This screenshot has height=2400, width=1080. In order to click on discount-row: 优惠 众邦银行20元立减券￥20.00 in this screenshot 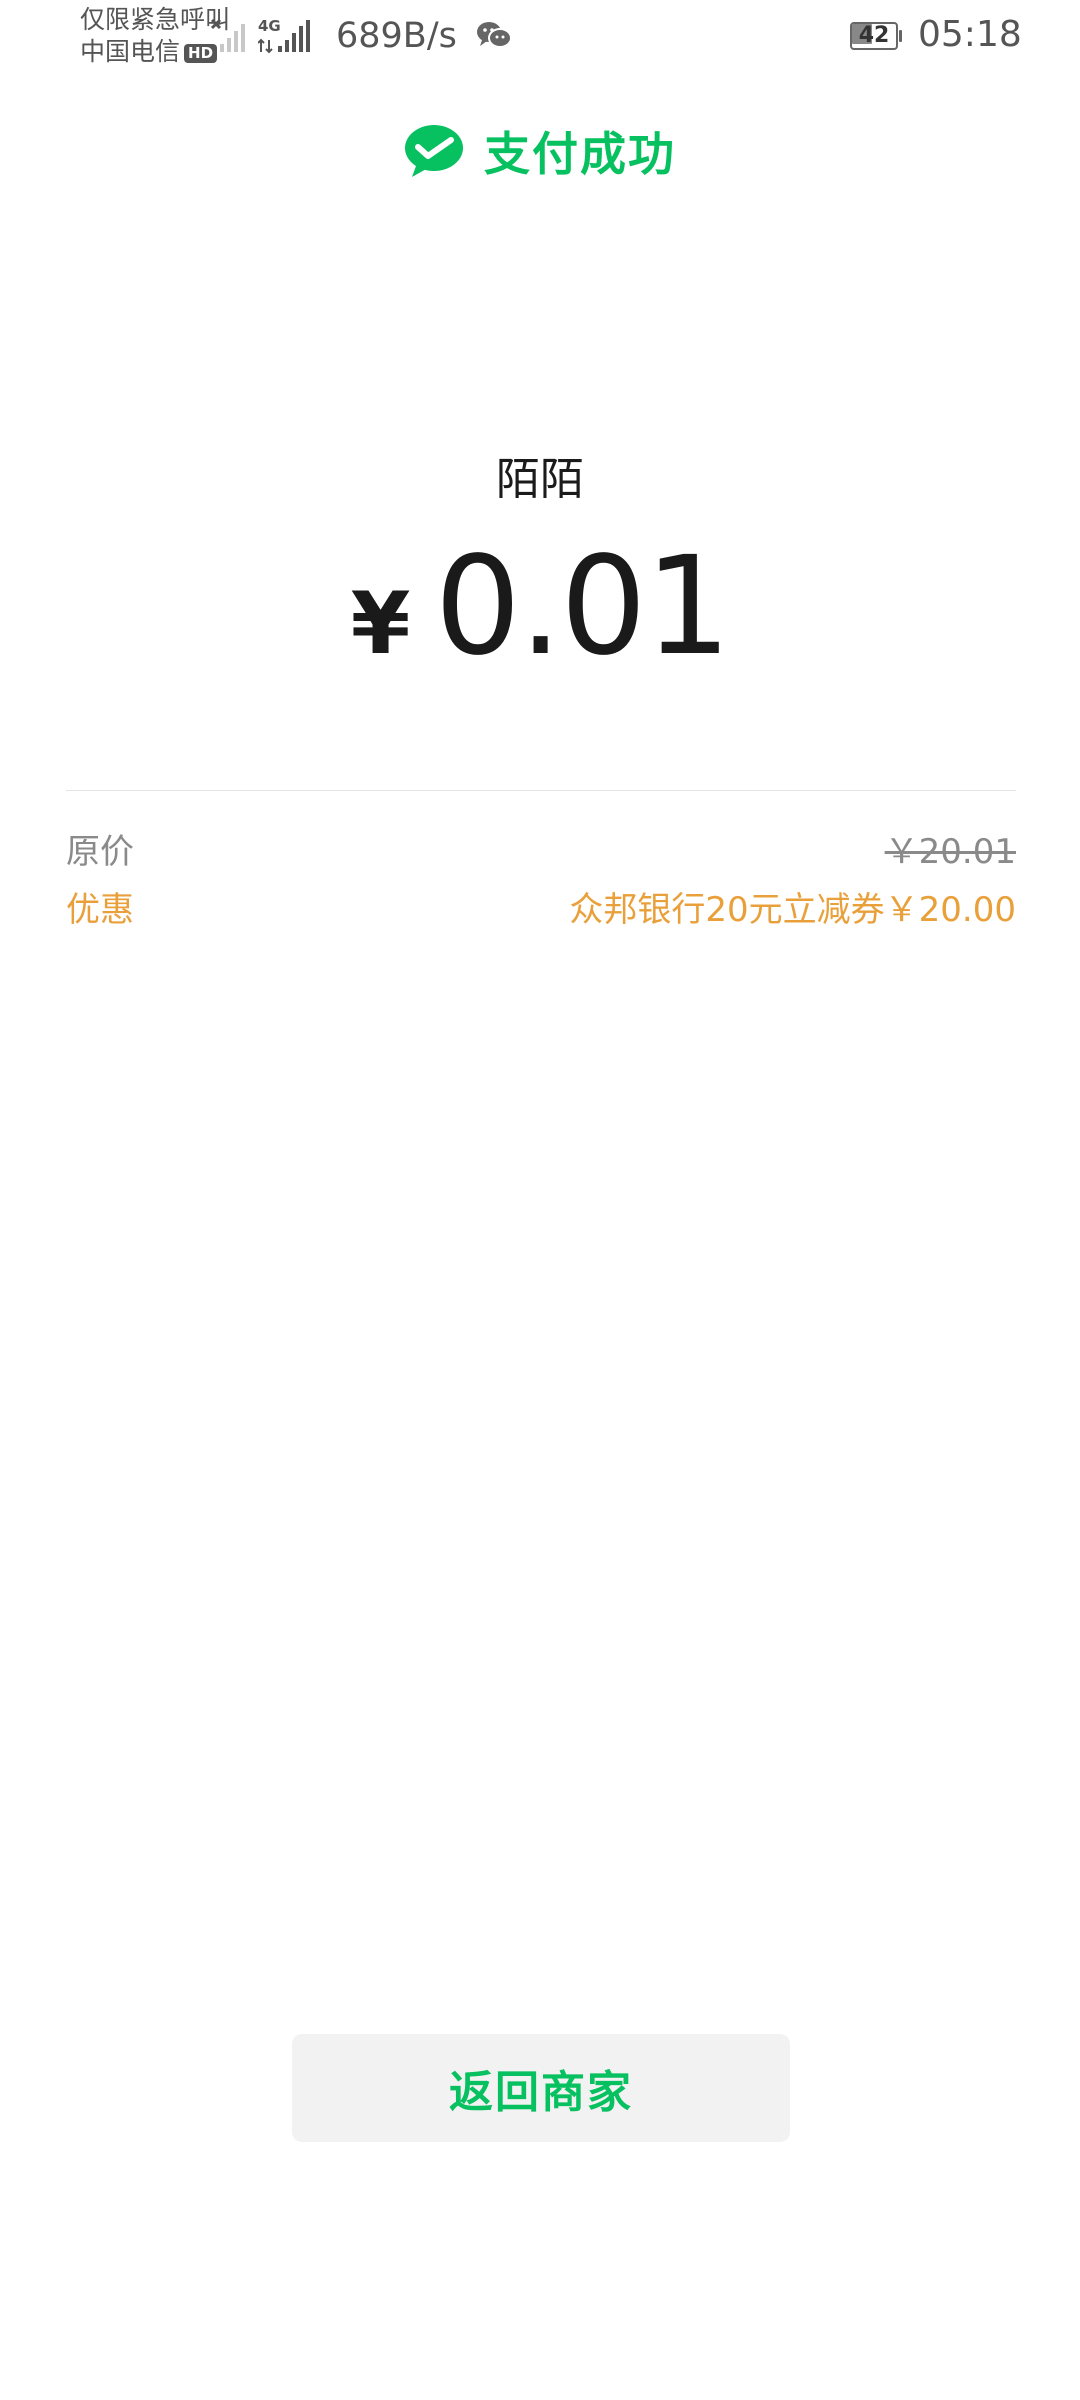, I will do `click(541, 906)`.